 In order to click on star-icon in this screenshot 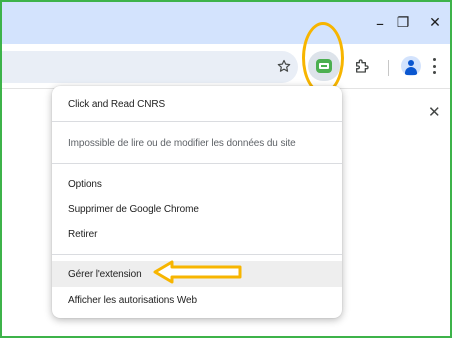, I will do `click(284, 65)`.